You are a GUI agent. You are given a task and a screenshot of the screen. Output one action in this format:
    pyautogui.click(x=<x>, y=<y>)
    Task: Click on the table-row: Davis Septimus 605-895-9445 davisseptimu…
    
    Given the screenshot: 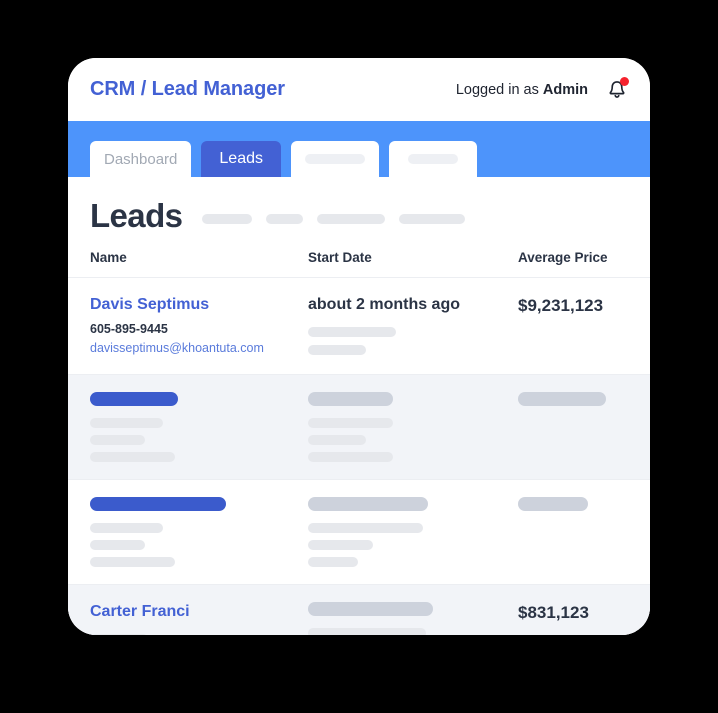 What is the action you would take?
    pyautogui.click(x=359, y=326)
    